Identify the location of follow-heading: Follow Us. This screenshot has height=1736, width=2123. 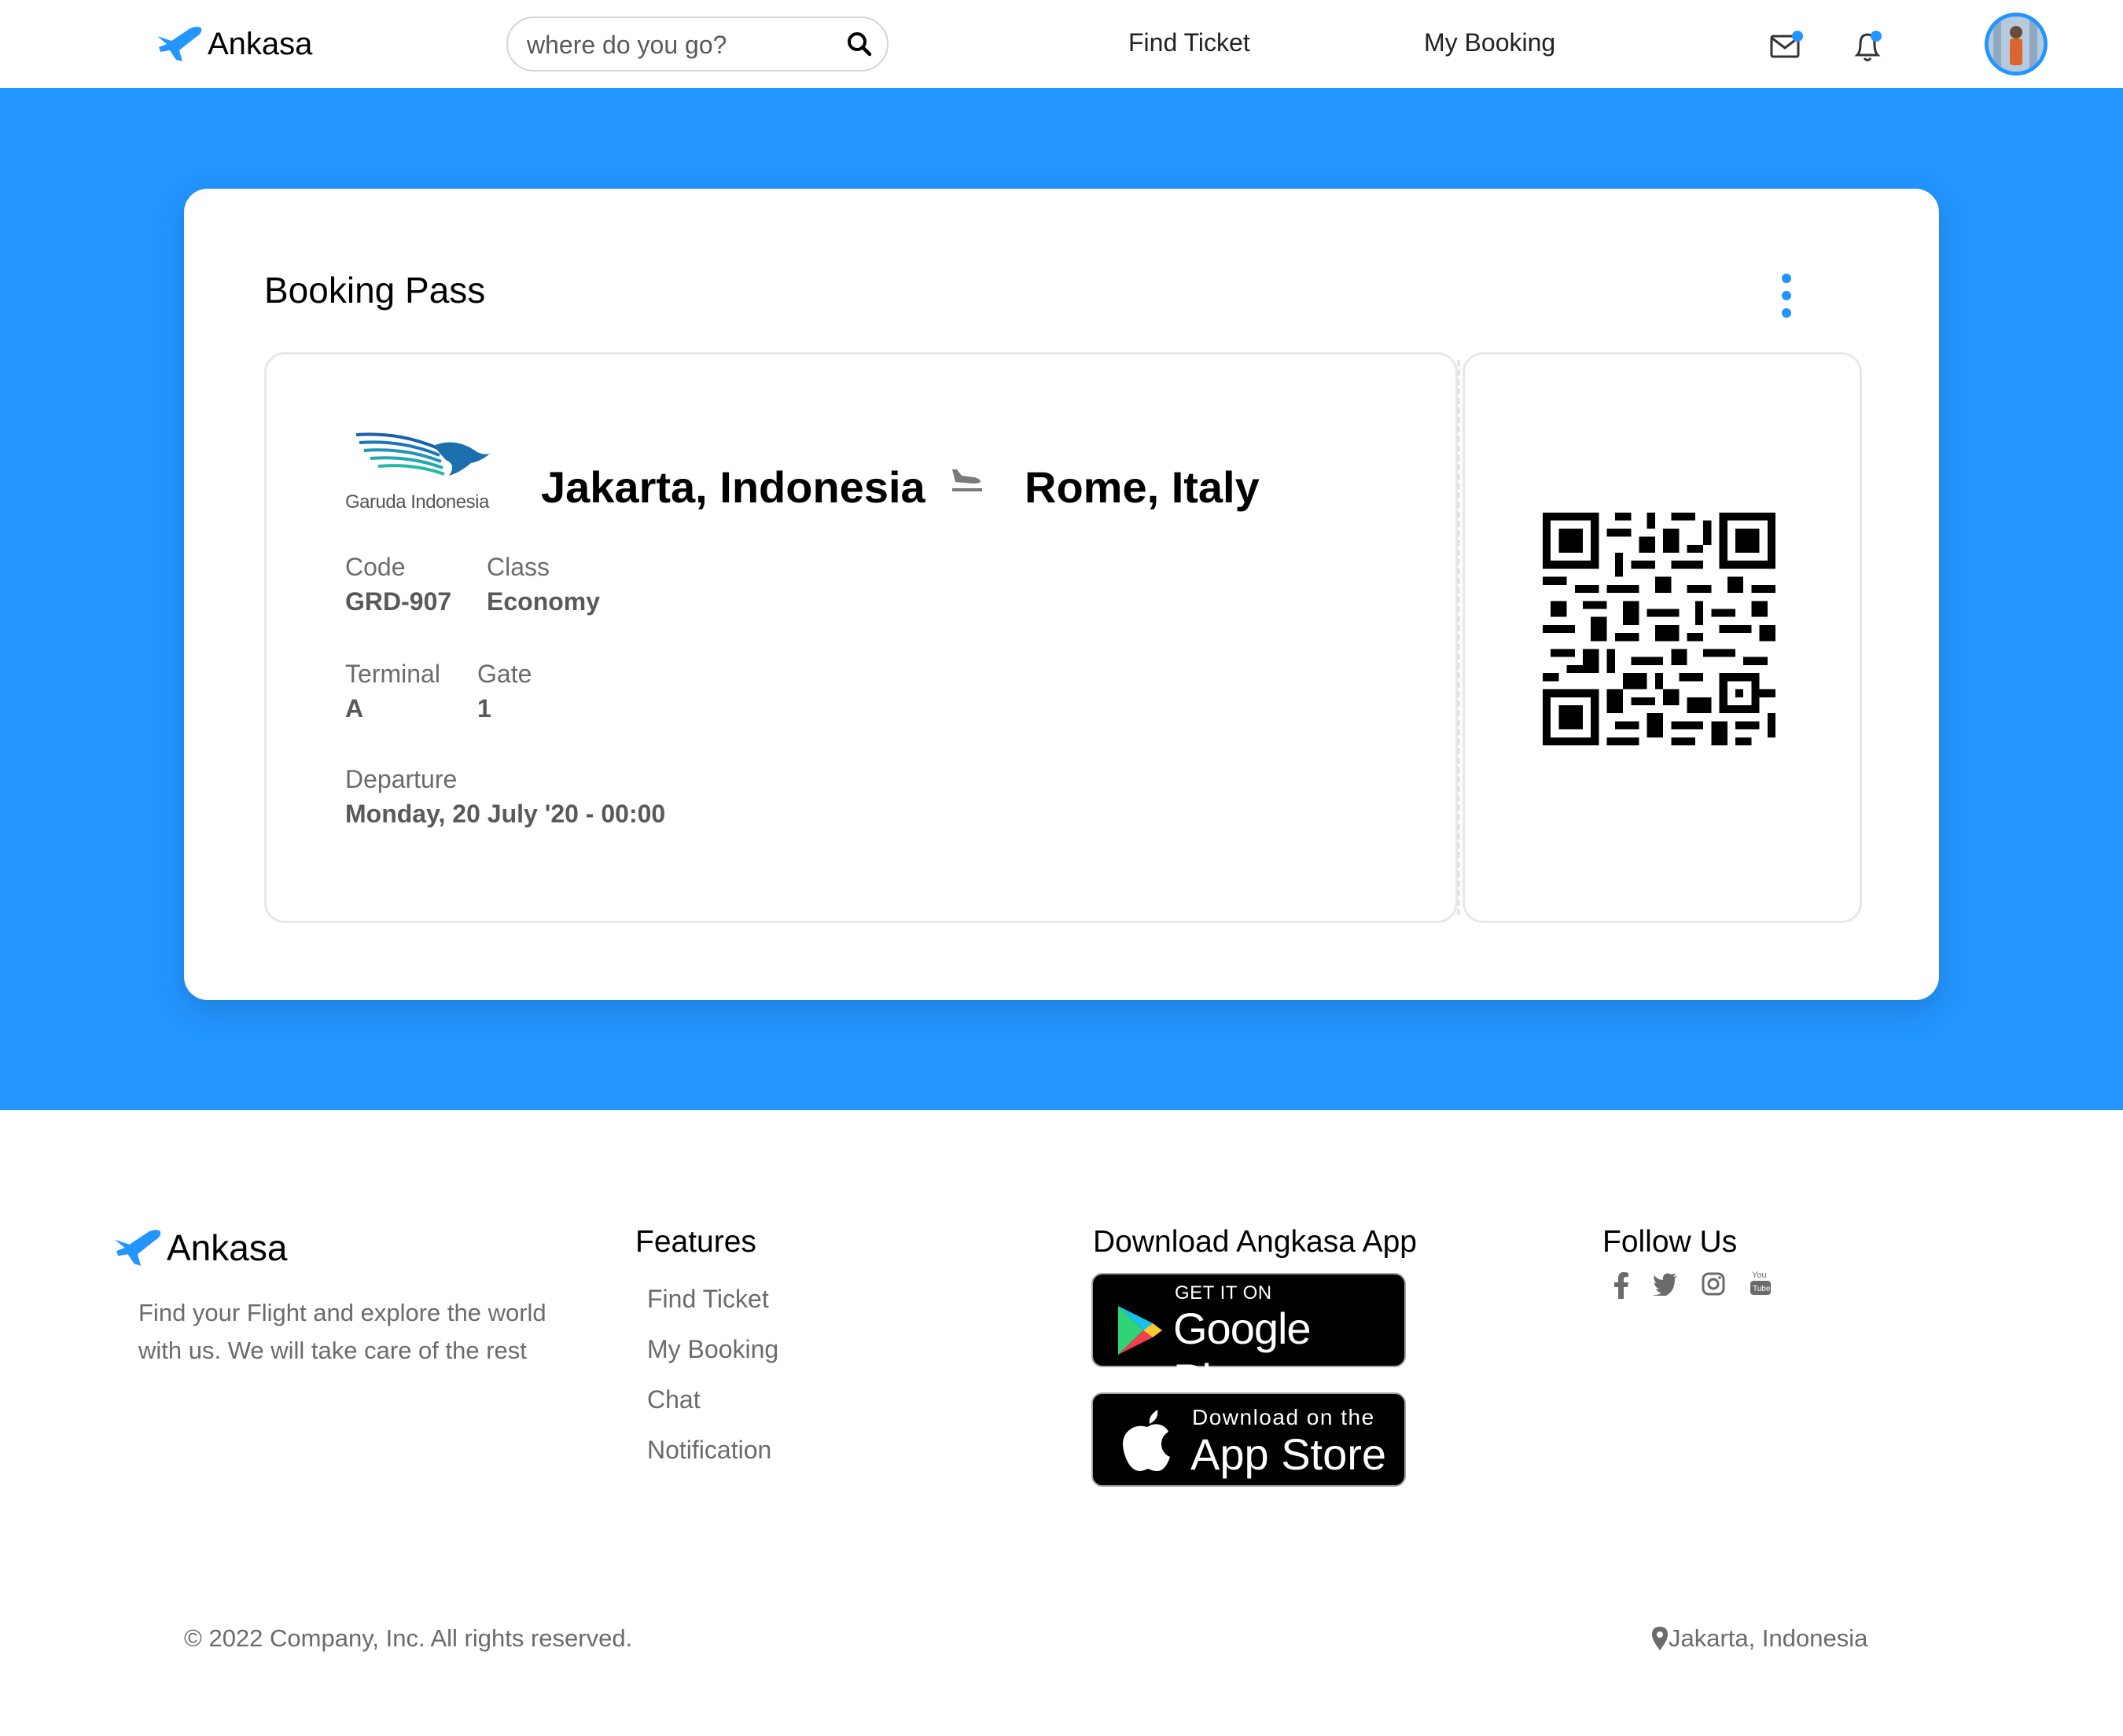
(1670, 1242).